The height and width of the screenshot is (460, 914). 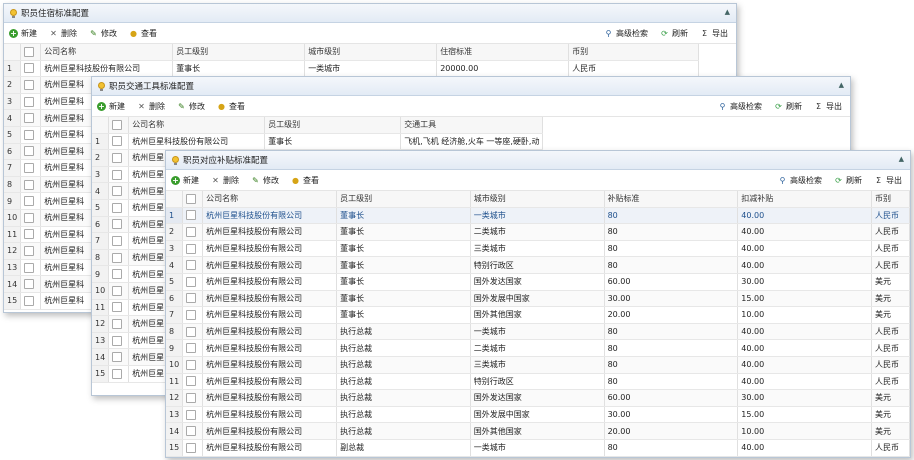 What do you see at coordinates (538, 265) in the screenshot?
I see `table-row: 4 杭州巨星科技股份有限公司 董事长 特别行政区 80 40.00 人民币` at bounding box center [538, 265].